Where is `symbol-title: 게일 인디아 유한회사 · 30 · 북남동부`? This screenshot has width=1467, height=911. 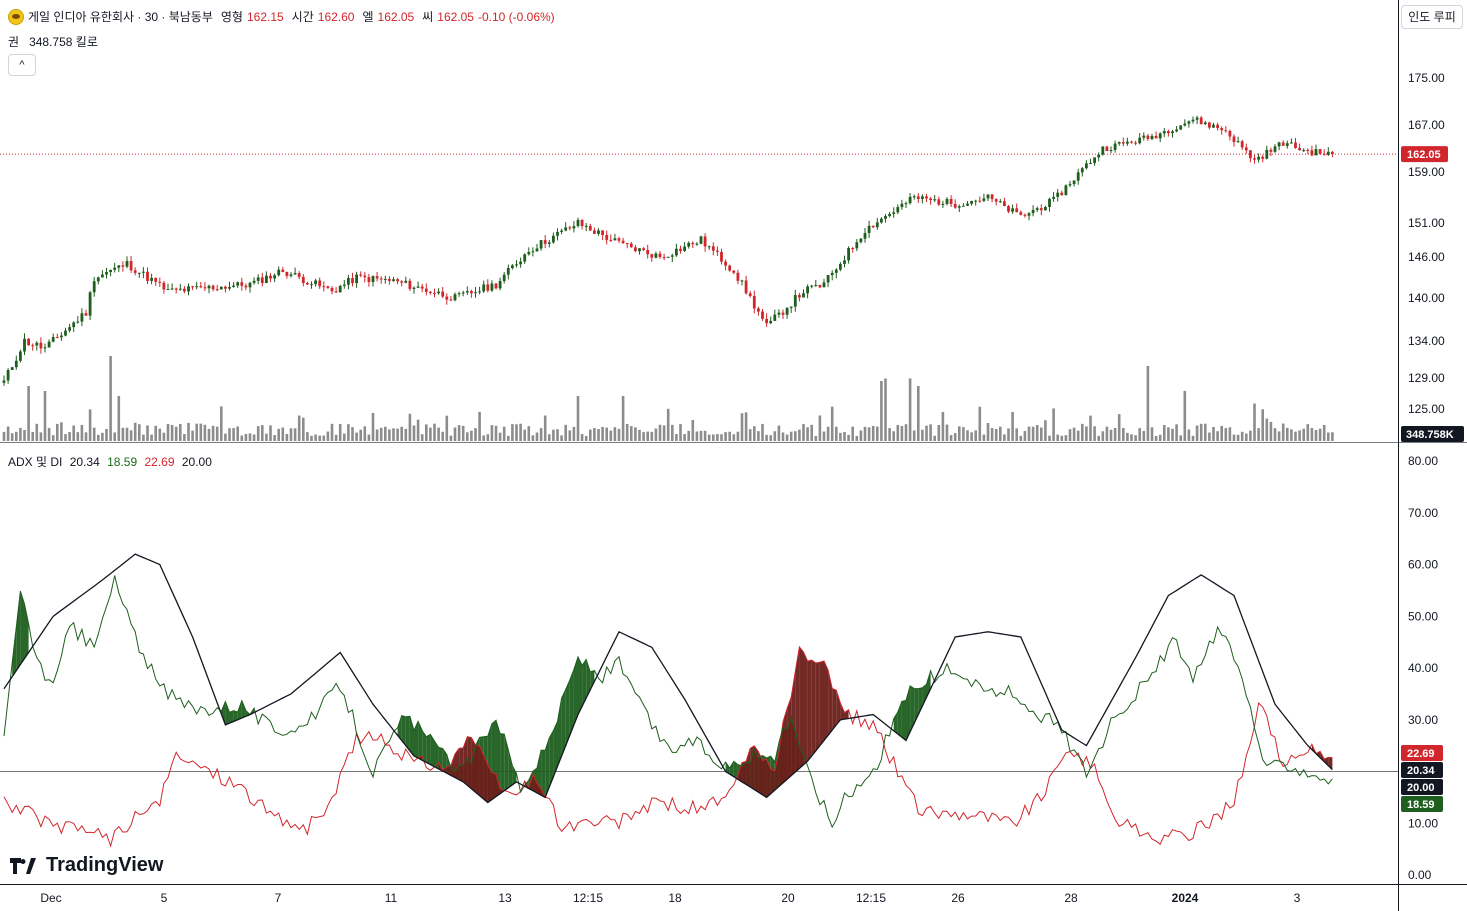
symbol-title: 게일 인디아 유한회사 · 30 · 북남동부 is located at coordinates (120, 16).